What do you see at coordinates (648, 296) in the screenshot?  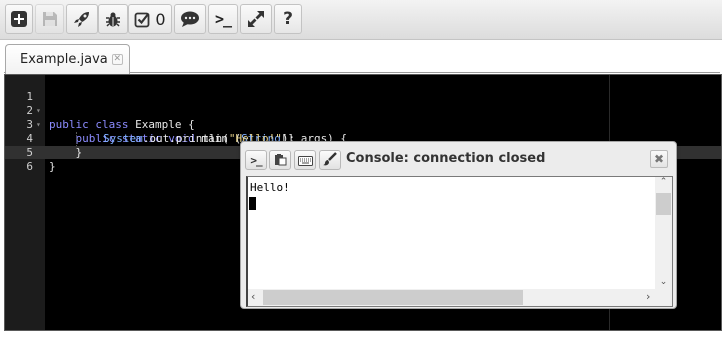 I see `scroll-right-arrow-icon: ›` at bounding box center [648, 296].